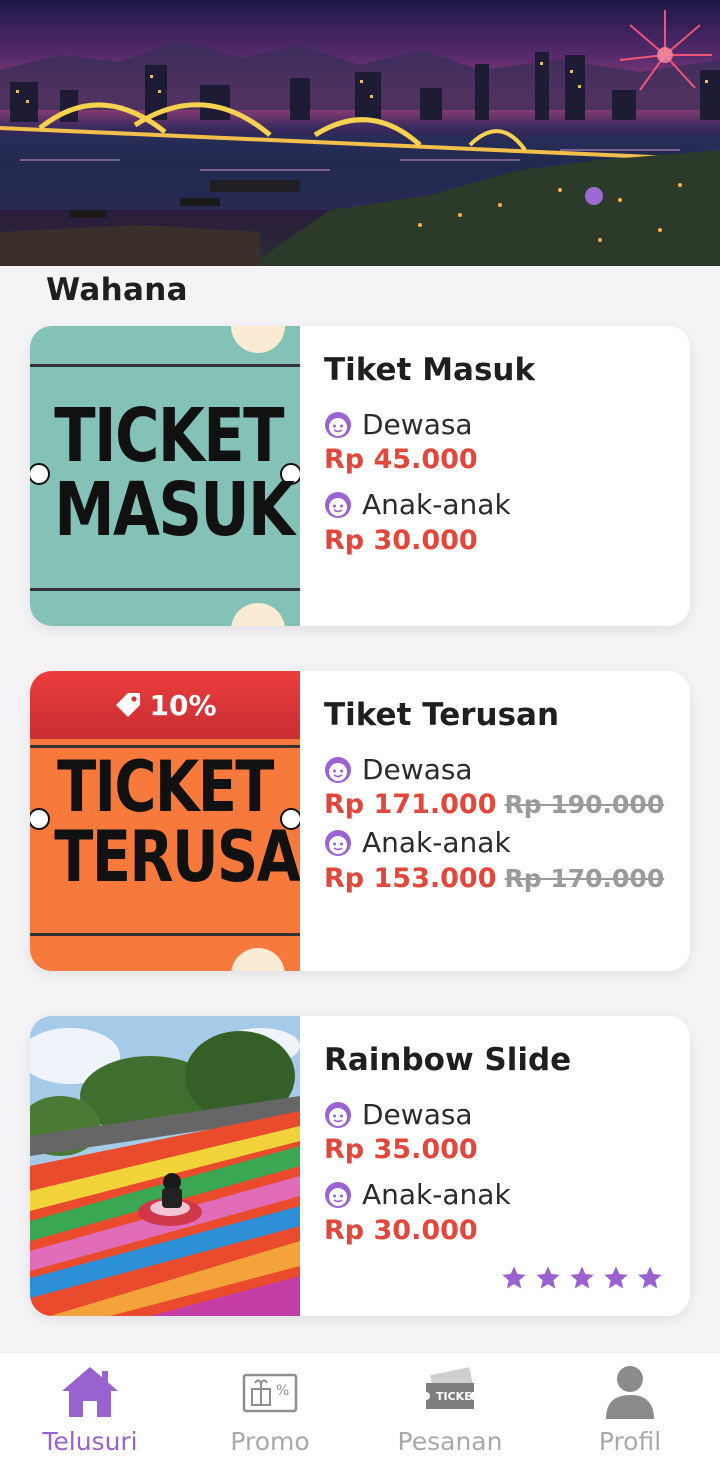 This screenshot has width=720, height=1477. Describe the element at coordinates (270, 1415) in the screenshot. I see `nav-item-promo: % Promo` at that location.